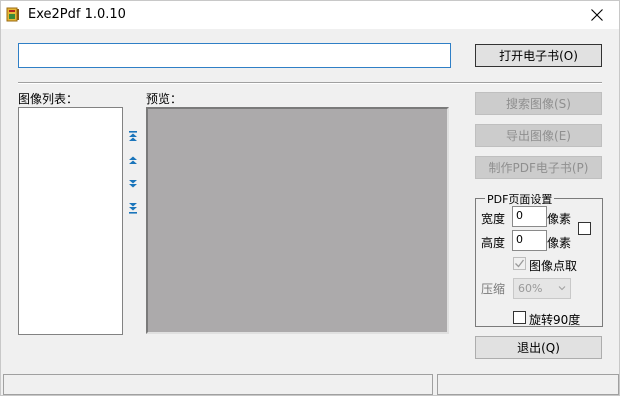 Image resolution: width=620 pixels, height=396 pixels. Describe the element at coordinates (559, 243) in the screenshot. I see `height-unit: 像素` at that location.